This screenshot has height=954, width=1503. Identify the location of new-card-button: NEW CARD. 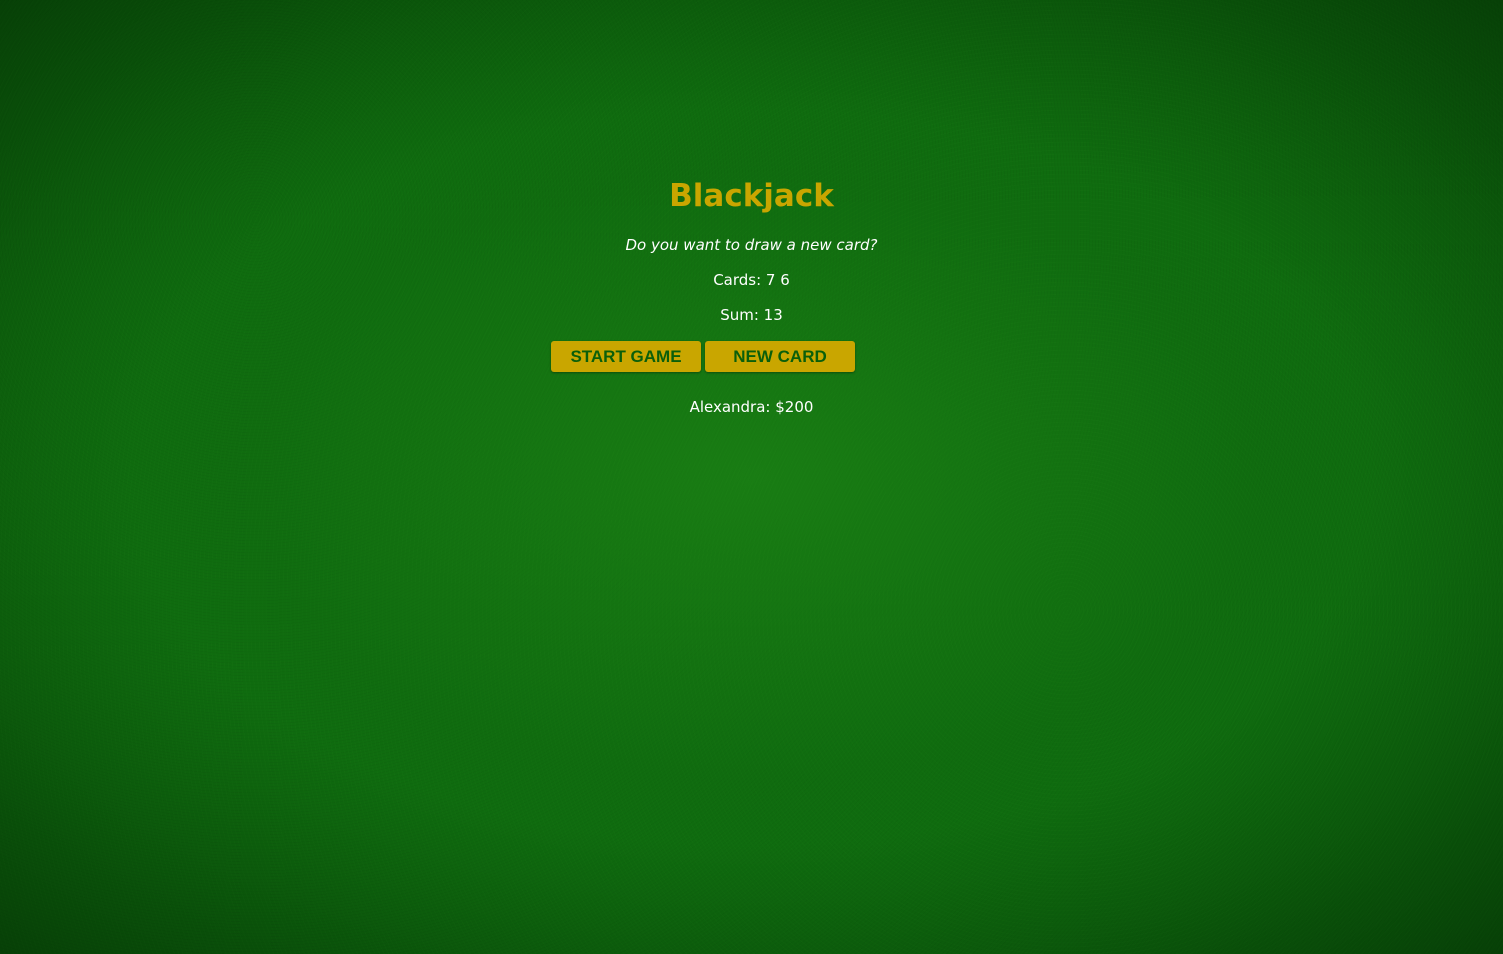
(780, 356).